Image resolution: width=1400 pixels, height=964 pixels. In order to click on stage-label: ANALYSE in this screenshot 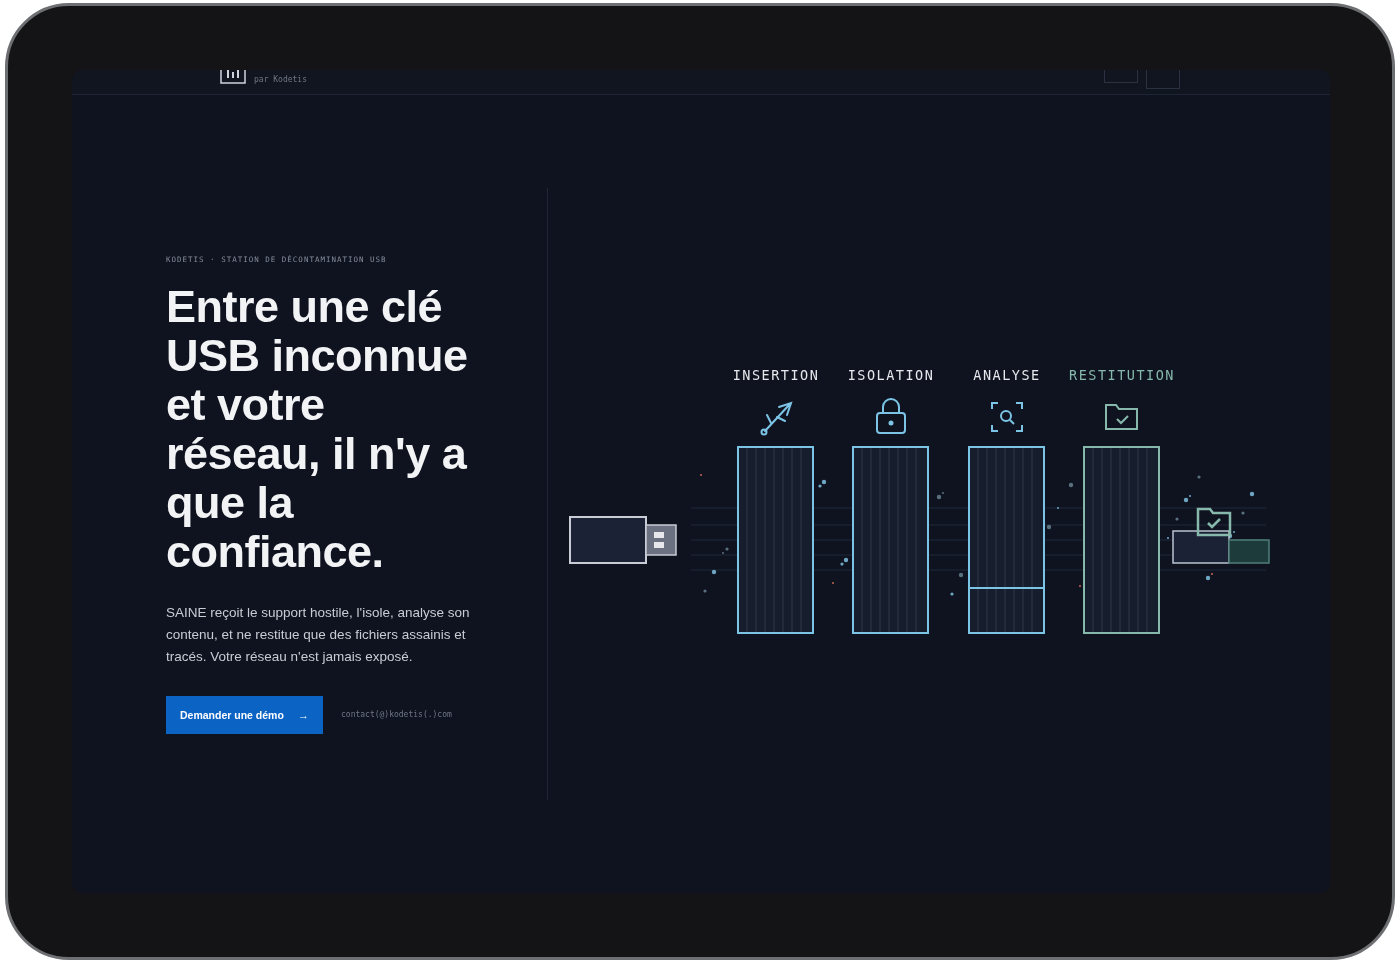, I will do `click(1007, 375)`.